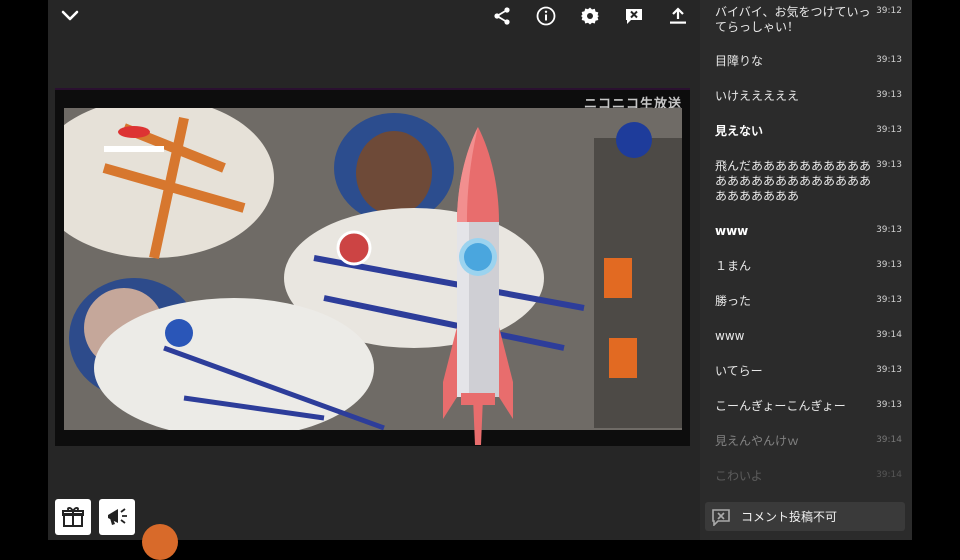 The image size is (960, 560). I want to click on upload-icon, so click(678, 16).